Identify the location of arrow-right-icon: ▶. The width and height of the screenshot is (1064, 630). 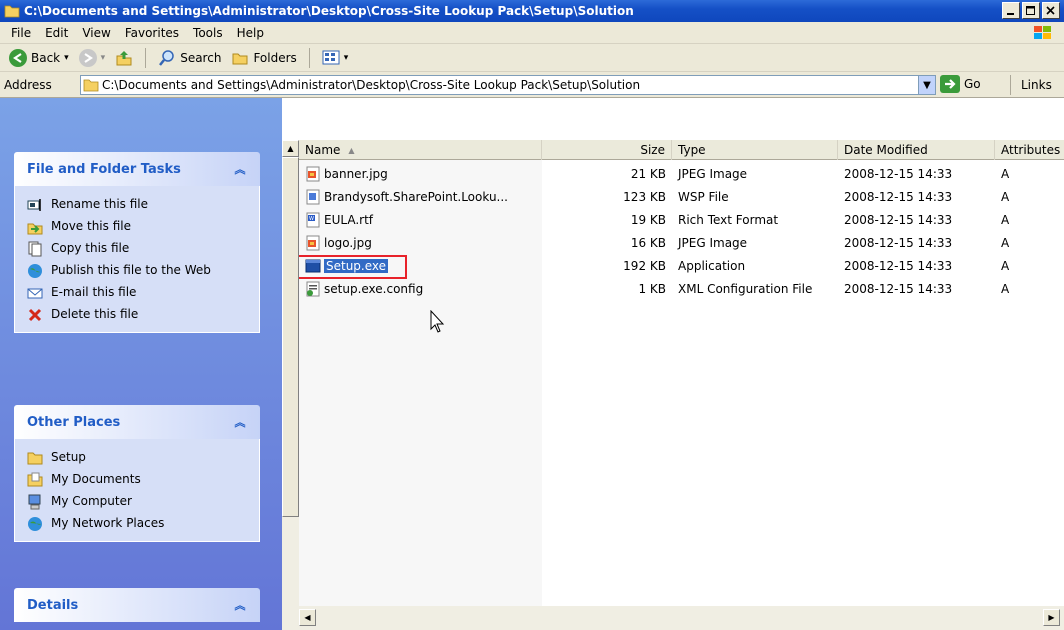
(1051, 617).